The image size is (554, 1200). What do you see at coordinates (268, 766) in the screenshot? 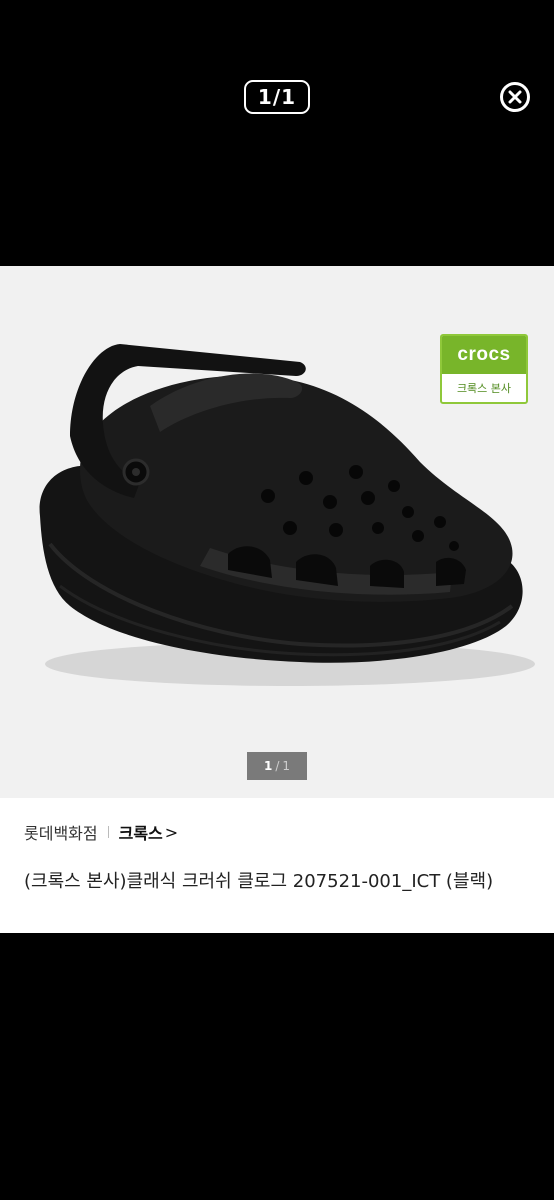
I see `indicator-current: 1` at bounding box center [268, 766].